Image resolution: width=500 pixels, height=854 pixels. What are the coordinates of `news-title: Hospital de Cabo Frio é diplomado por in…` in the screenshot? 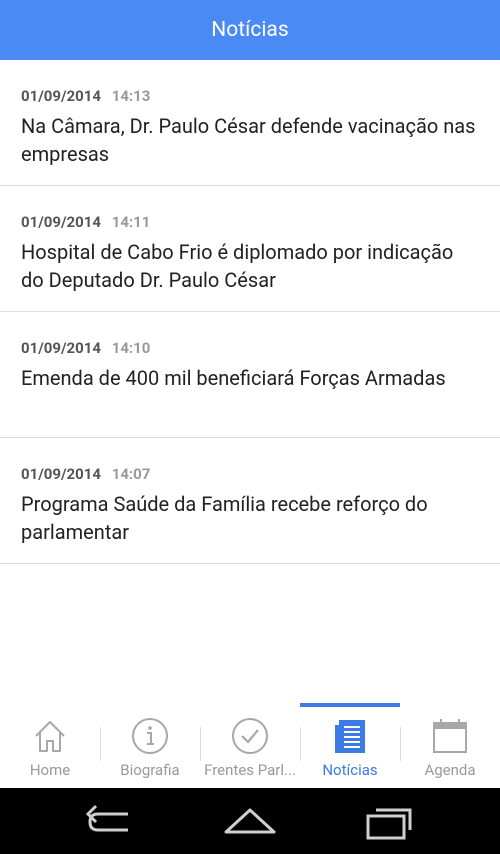 It's located at (237, 266).